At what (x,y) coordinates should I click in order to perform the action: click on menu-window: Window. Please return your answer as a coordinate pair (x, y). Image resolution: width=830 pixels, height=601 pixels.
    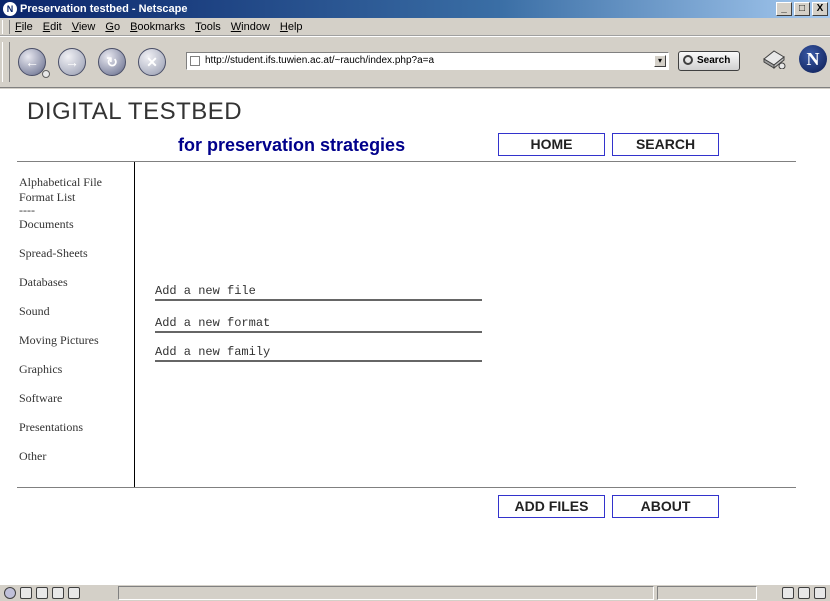
    Looking at the image, I should click on (250, 27).